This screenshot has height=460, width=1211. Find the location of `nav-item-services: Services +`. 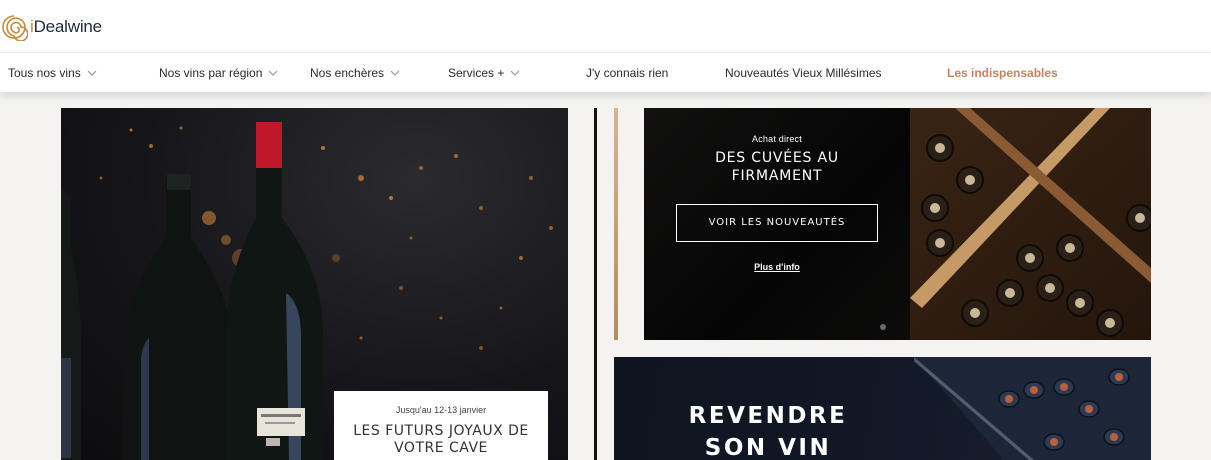

nav-item-services: Services + is located at coordinates (484, 73).